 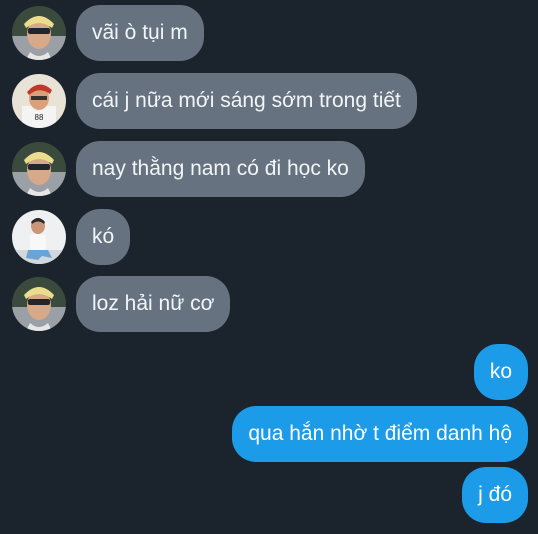 What do you see at coordinates (500, 372) in the screenshot?
I see `message-bubble: ko` at bounding box center [500, 372].